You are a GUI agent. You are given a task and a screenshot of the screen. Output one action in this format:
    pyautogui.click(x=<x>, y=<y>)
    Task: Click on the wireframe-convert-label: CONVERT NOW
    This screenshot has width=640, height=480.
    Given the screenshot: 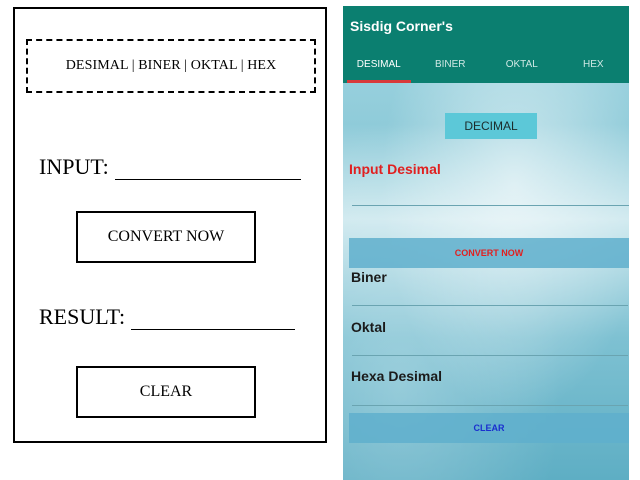 What is the action you would take?
    pyautogui.click(x=166, y=236)
    